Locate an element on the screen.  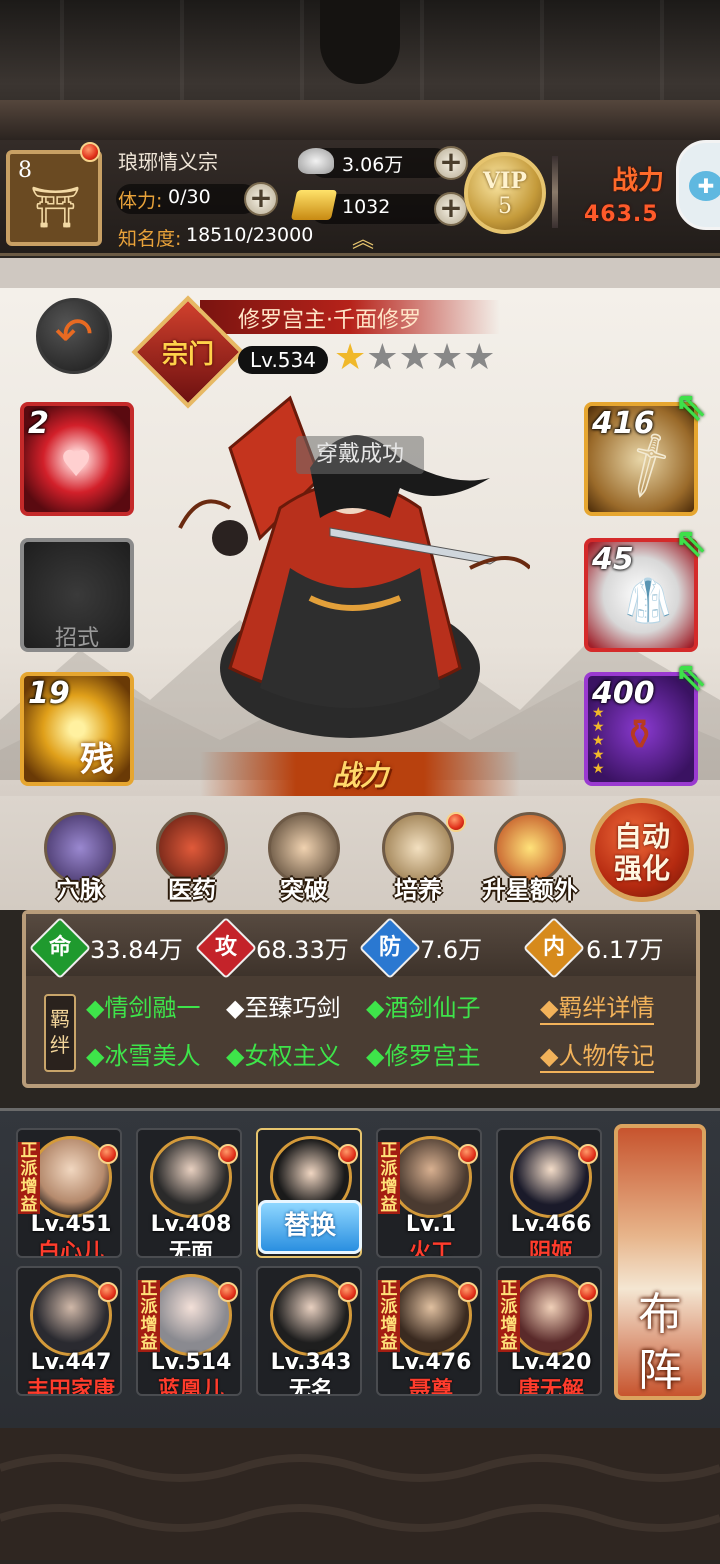
stamina-label: 体力: is located at coordinates (140, 201).